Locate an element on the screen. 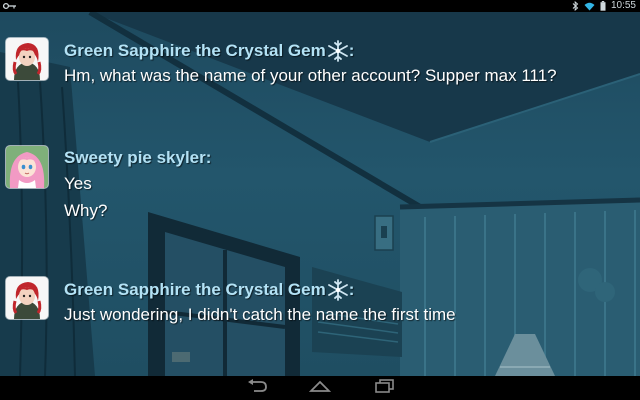 The width and height of the screenshot is (640, 400). pink-haired-character-avatar is located at coordinates (27, 167).